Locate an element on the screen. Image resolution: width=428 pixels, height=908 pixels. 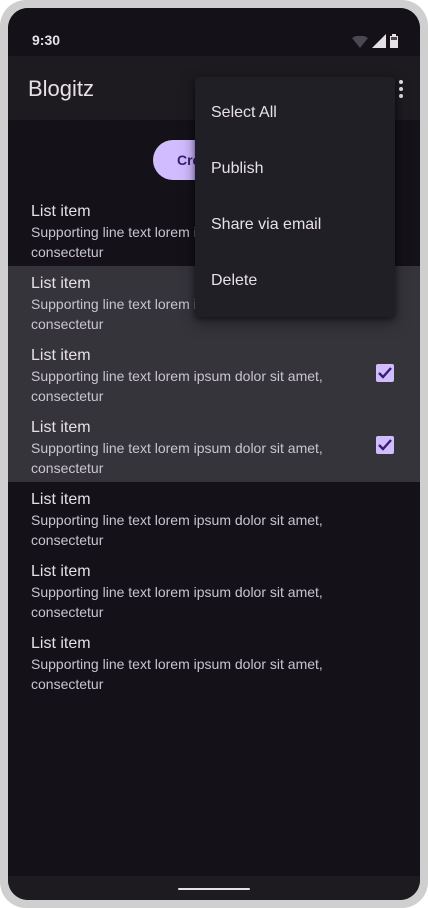
wifi-icon is located at coordinates (360, 42).